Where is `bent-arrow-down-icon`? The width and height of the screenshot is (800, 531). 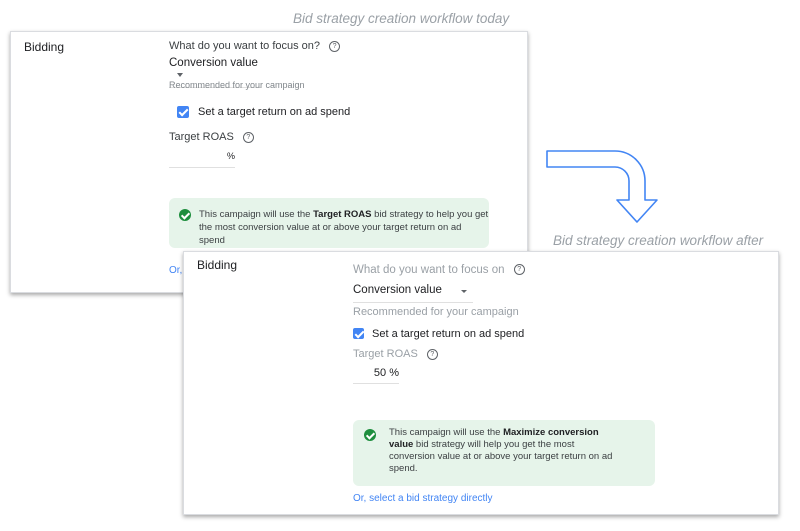
bent-arrow-down-icon is located at coordinates (602, 186).